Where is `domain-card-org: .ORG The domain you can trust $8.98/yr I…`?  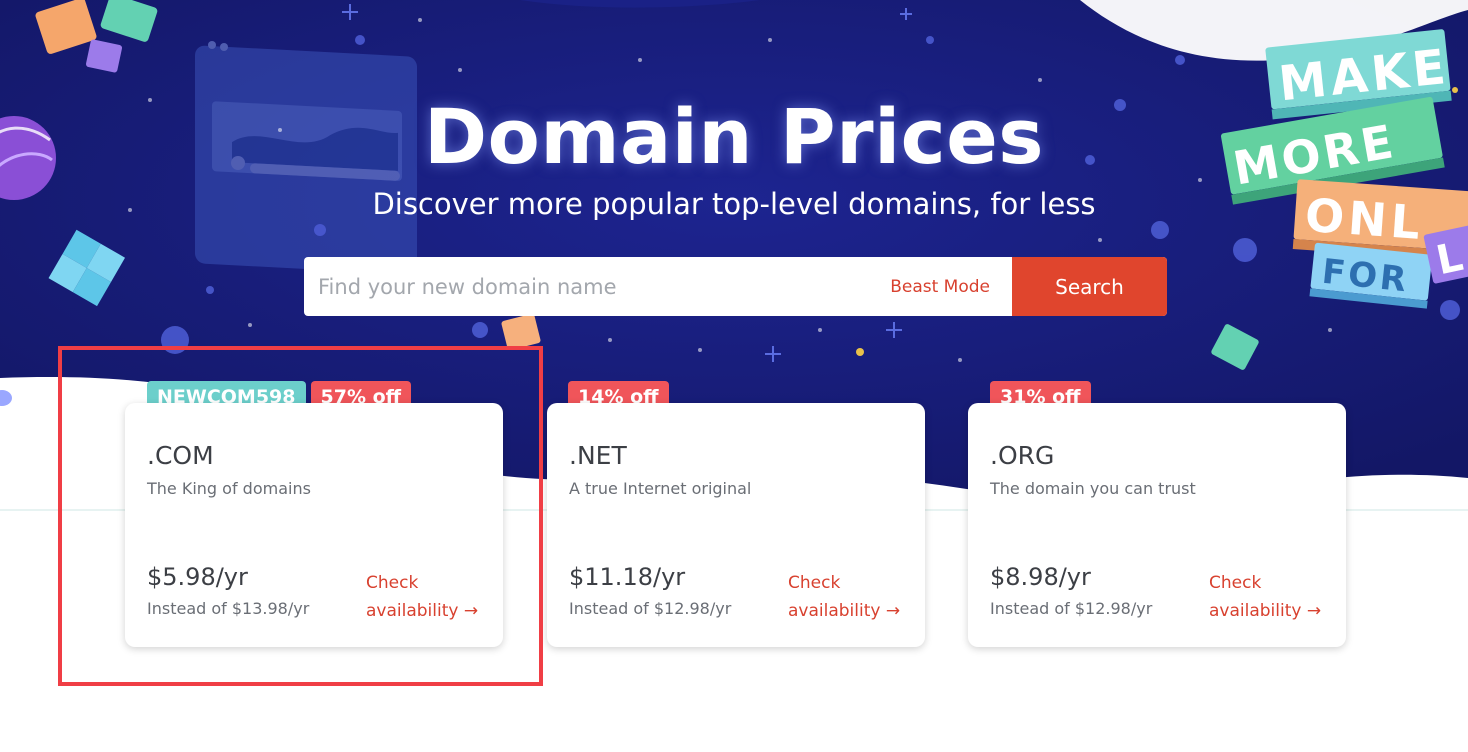 domain-card-org: .ORG The domain you can trust $8.98/yr I… is located at coordinates (1157, 525).